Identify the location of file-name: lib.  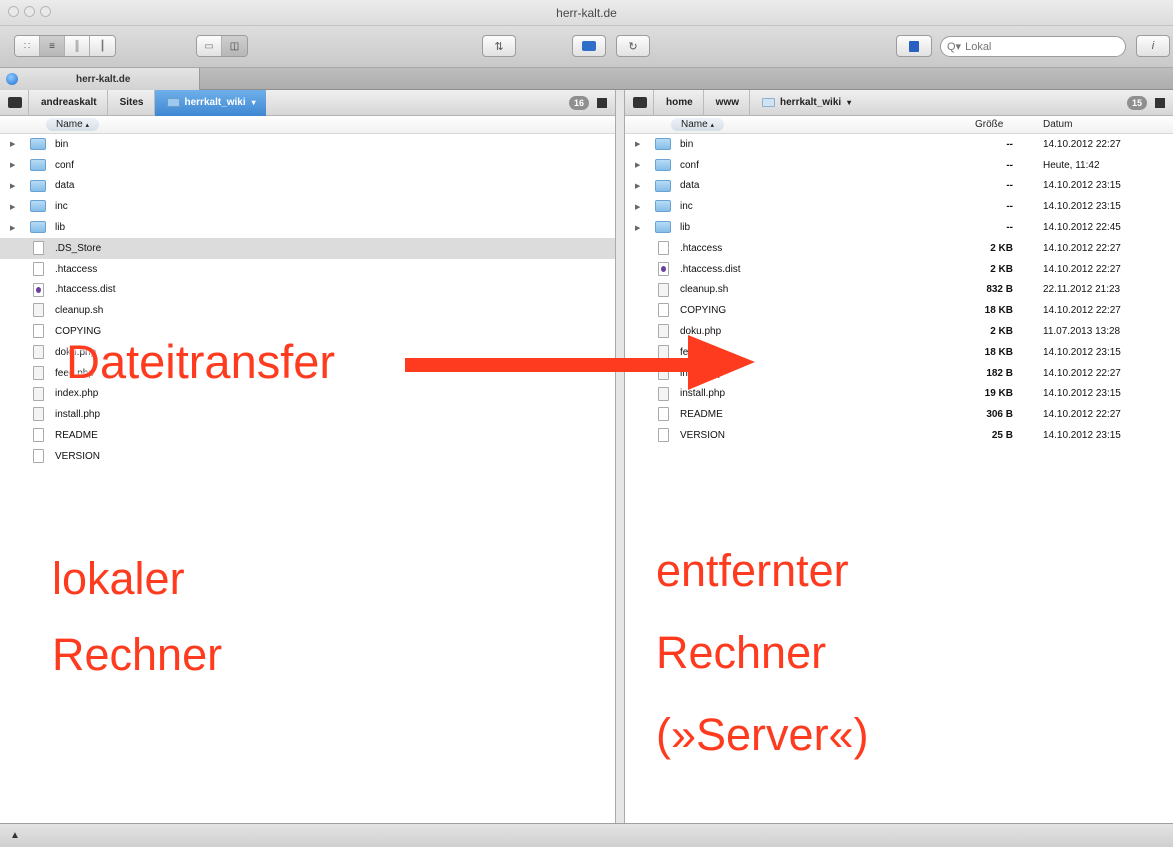
(60, 228).